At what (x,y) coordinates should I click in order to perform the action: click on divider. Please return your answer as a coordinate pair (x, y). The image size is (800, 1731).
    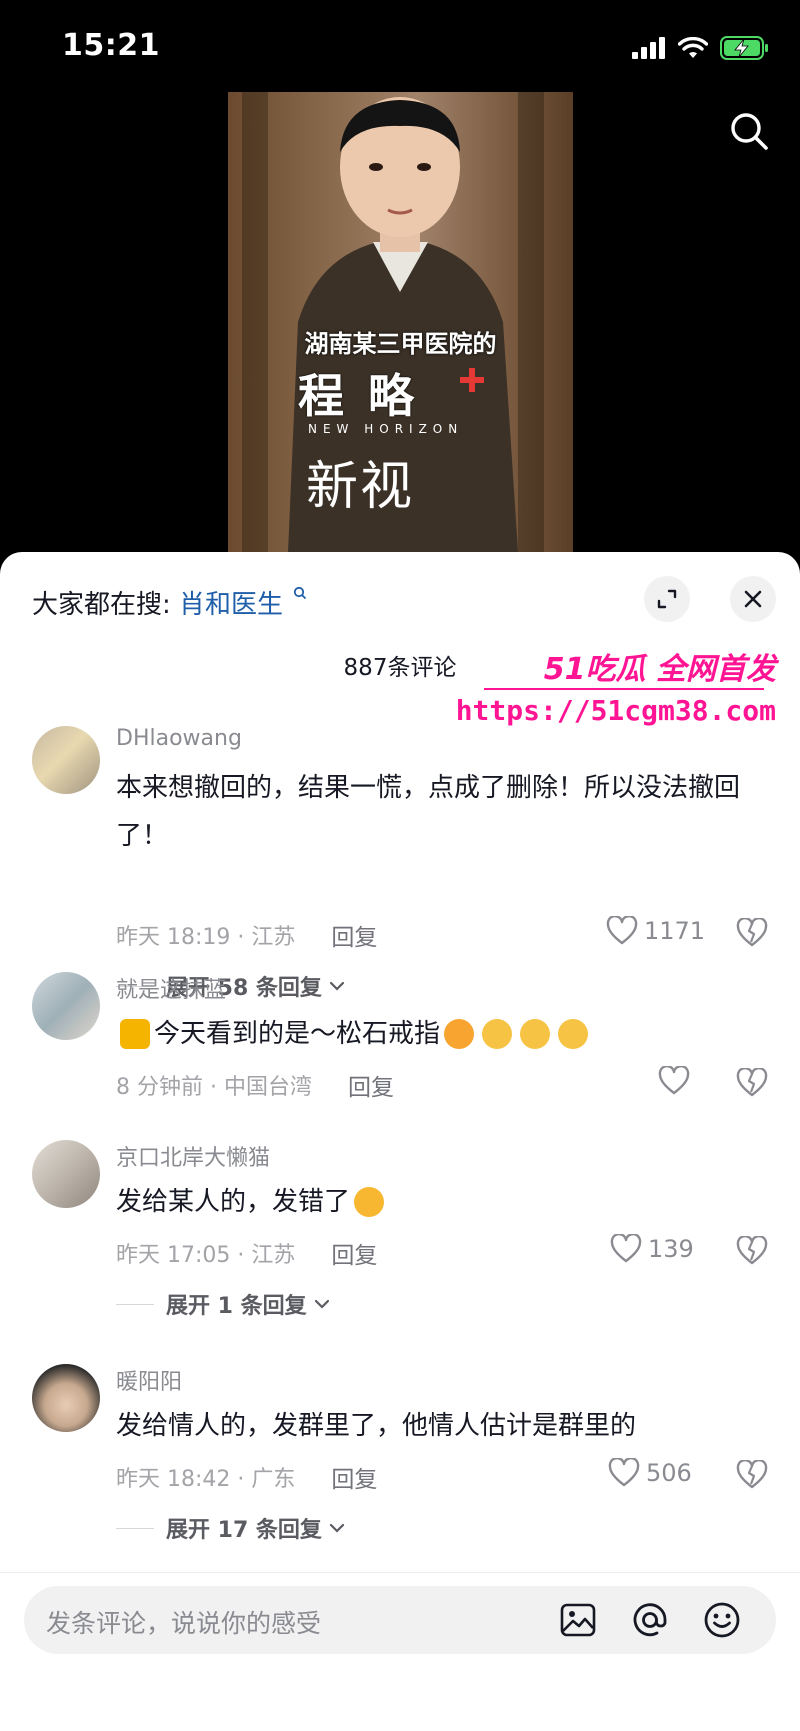
    Looking at the image, I should click on (400, 1572).